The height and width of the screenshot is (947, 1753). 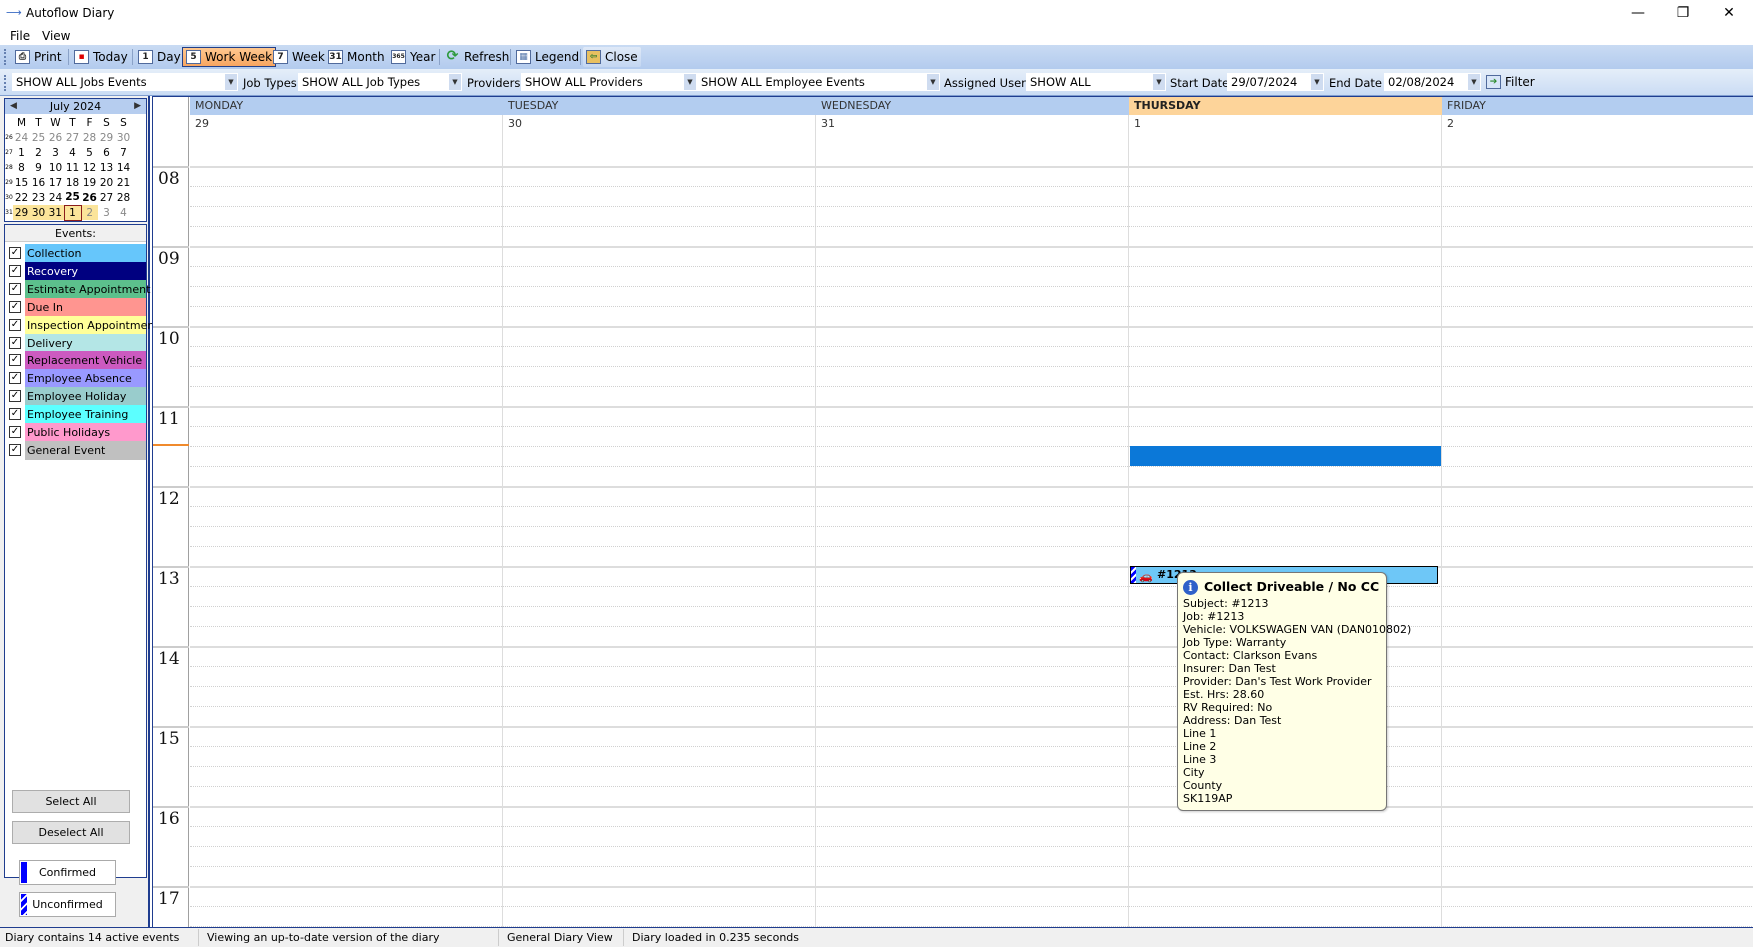 What do you see at coordinates (229, 57) in the screenshot?
I see `work-week-button: 5 Work Week` at bounding box center [229, 57].